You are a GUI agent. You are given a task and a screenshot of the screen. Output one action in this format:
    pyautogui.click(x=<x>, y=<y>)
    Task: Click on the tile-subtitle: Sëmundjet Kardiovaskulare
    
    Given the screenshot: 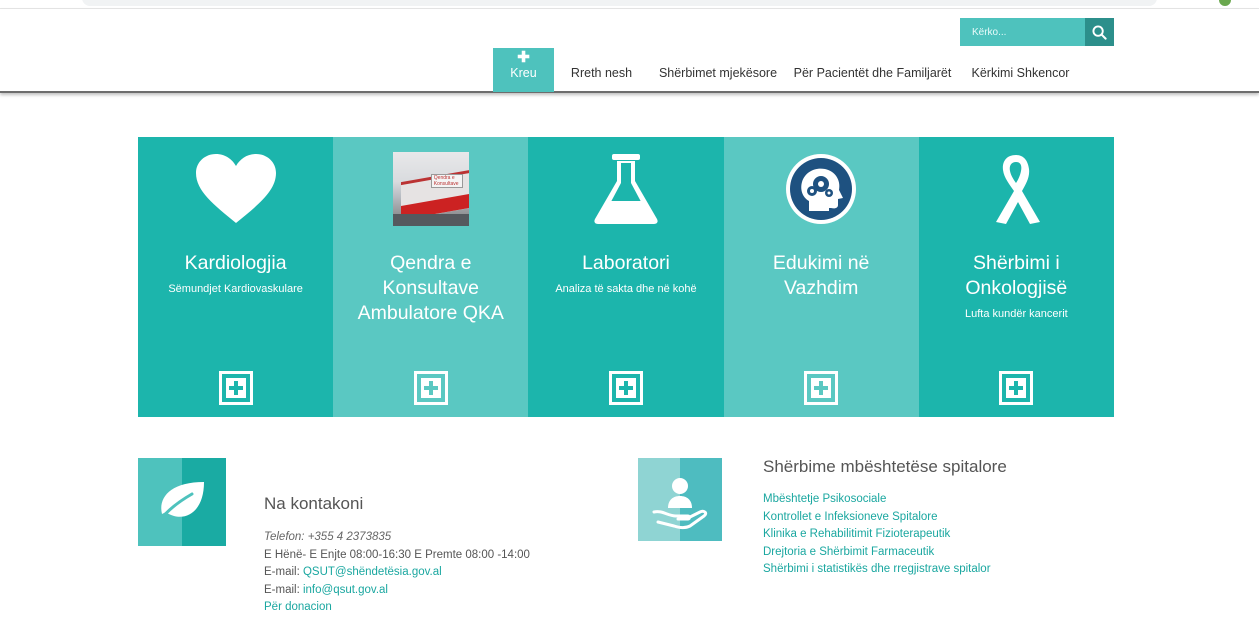 What is the action you would take?
    pyautogui.click(x=235, y=289)
    